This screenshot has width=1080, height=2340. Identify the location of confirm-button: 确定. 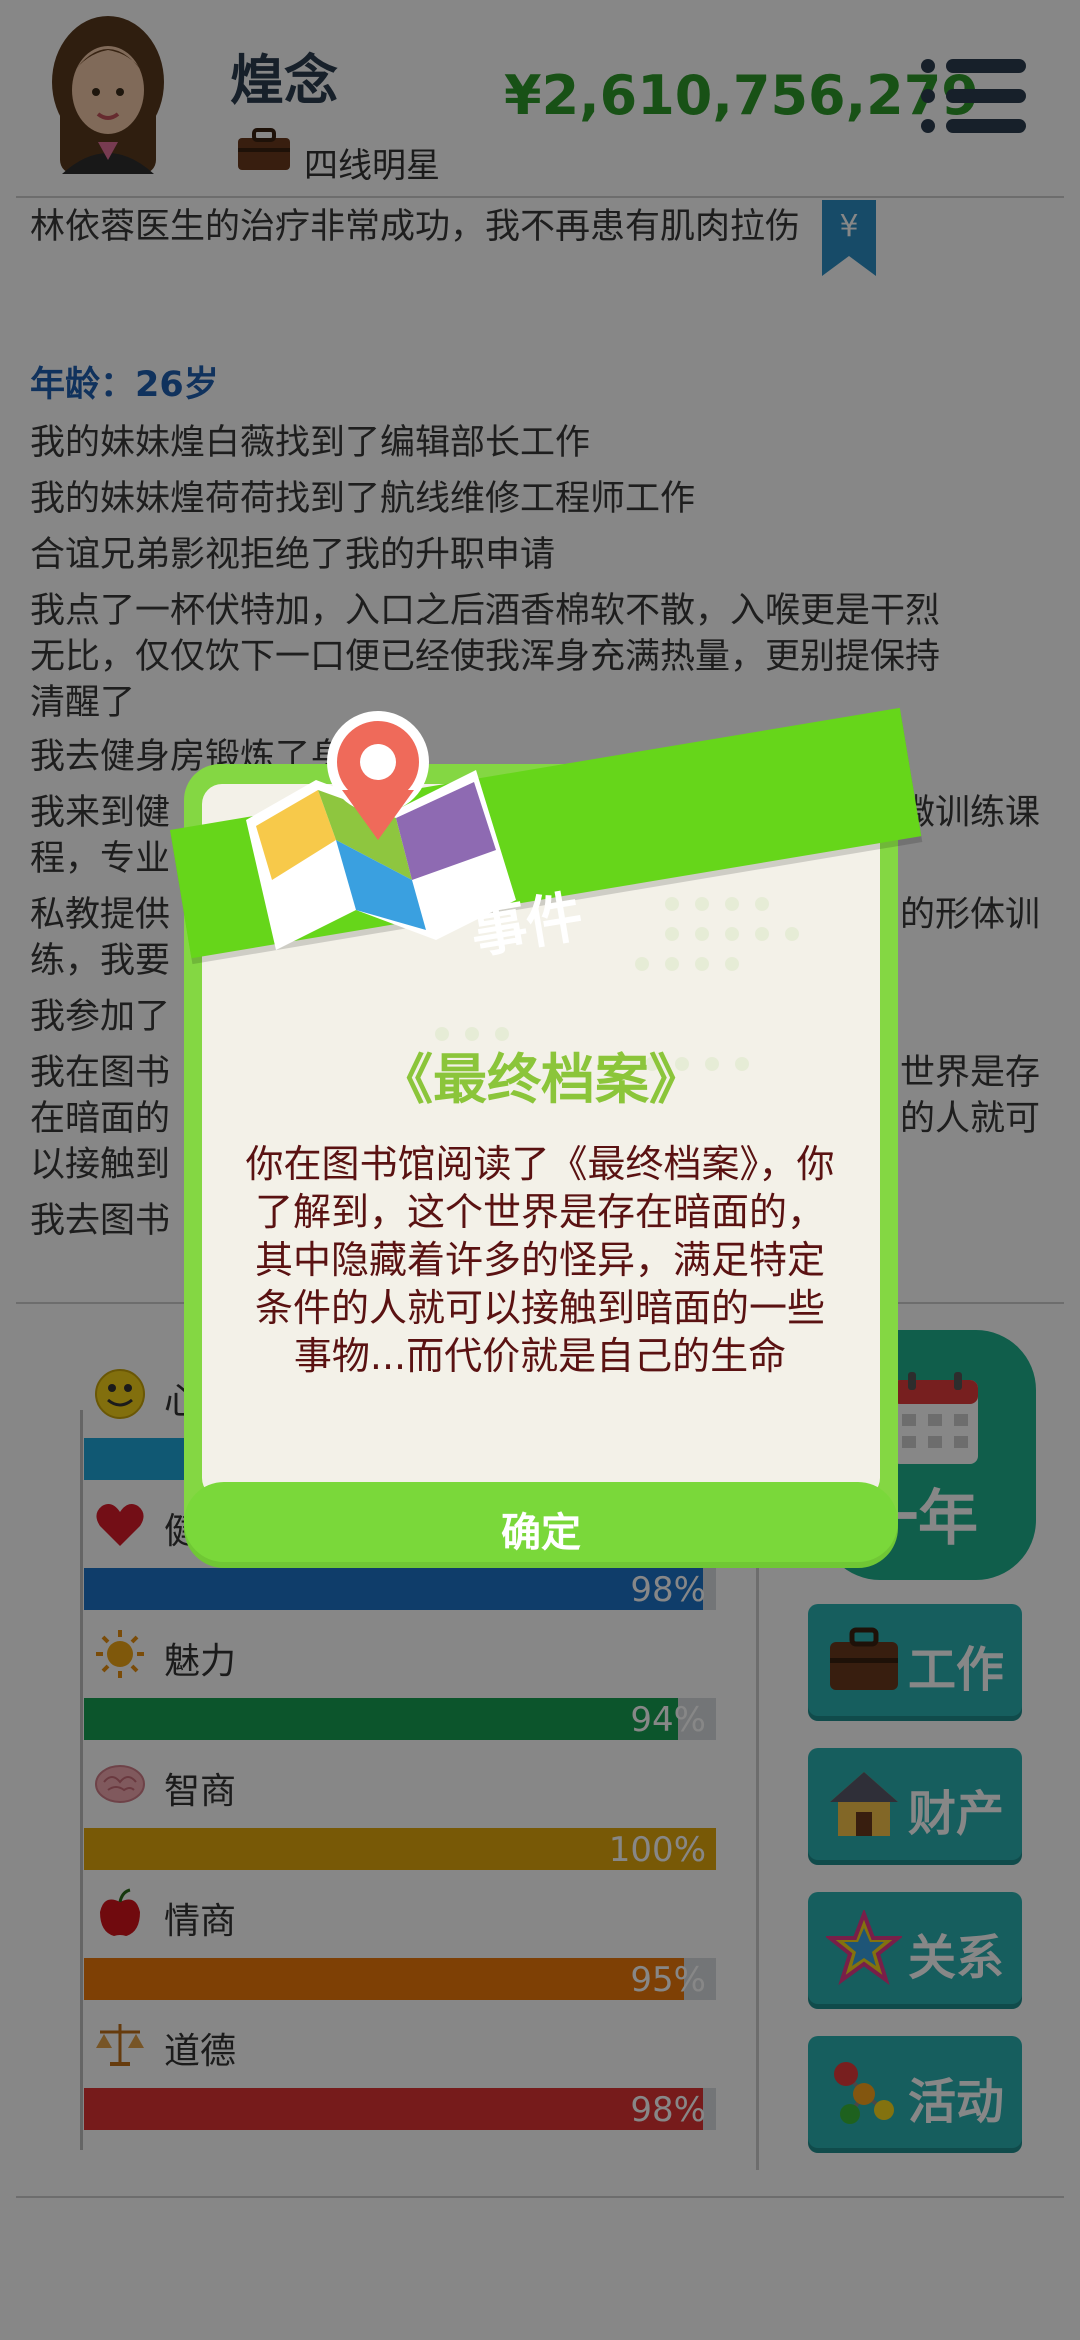
(541, 1525).